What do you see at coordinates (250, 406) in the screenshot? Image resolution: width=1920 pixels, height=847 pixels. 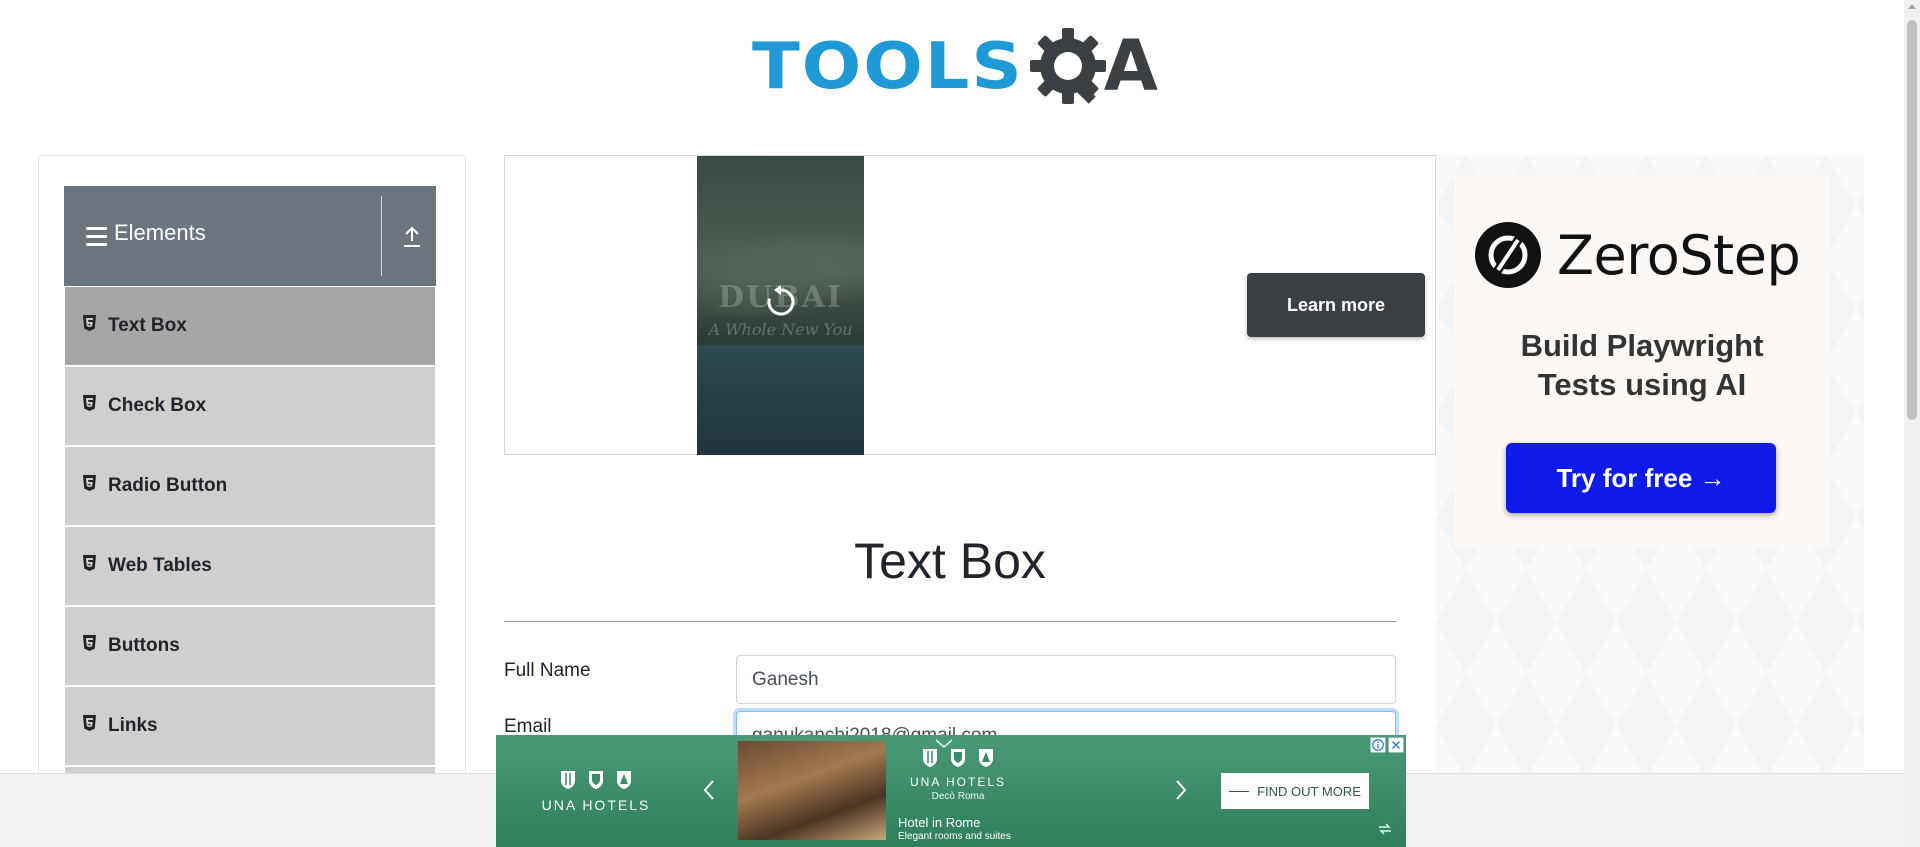 I see `sidebar-item-check-box: Check Box` at bounding box center [250, 406].